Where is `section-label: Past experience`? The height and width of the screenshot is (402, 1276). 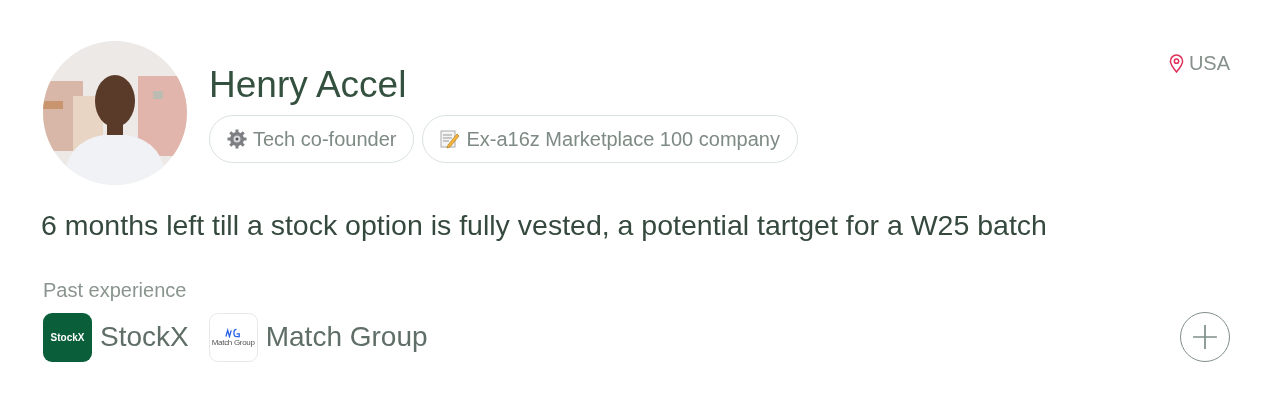 section-label: Past experience is located at coordinates (115, 290).